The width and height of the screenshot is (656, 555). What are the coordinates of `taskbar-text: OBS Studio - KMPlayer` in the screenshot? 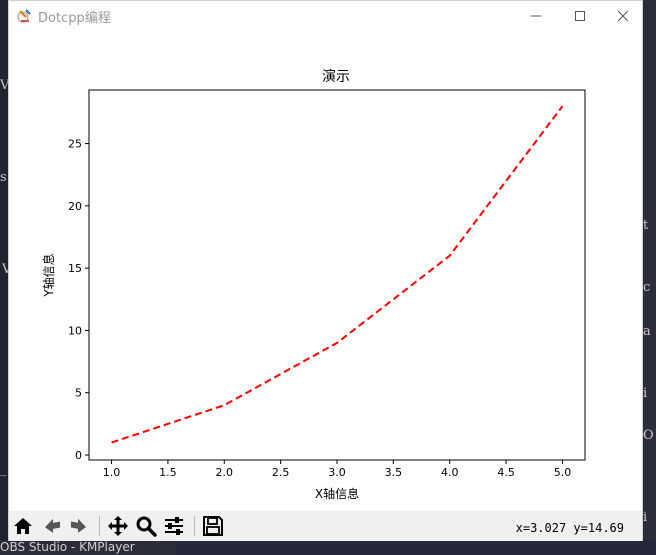 It's located at (67, 547).